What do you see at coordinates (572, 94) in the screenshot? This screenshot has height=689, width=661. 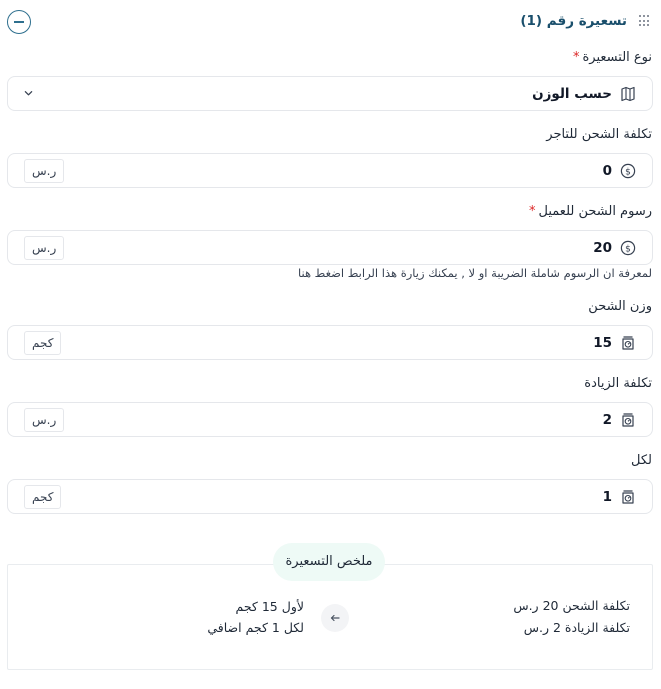 I see `pricing-type-value: حسب الوزن` at bounding box center [572, 94].